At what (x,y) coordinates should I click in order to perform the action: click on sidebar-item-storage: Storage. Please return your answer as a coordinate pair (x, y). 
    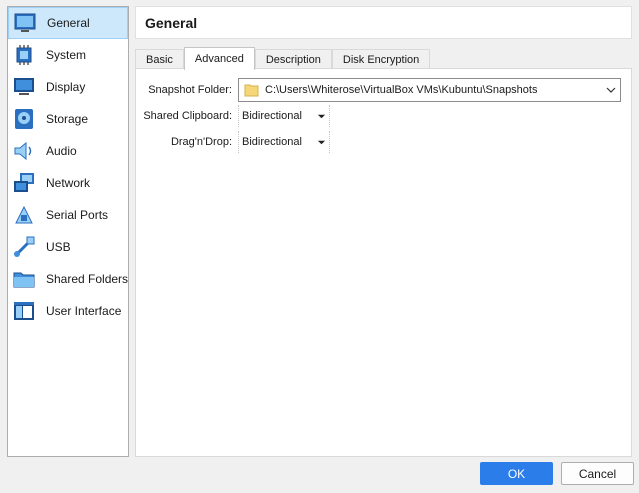
    Looking at the image, I should click on (68, 119).